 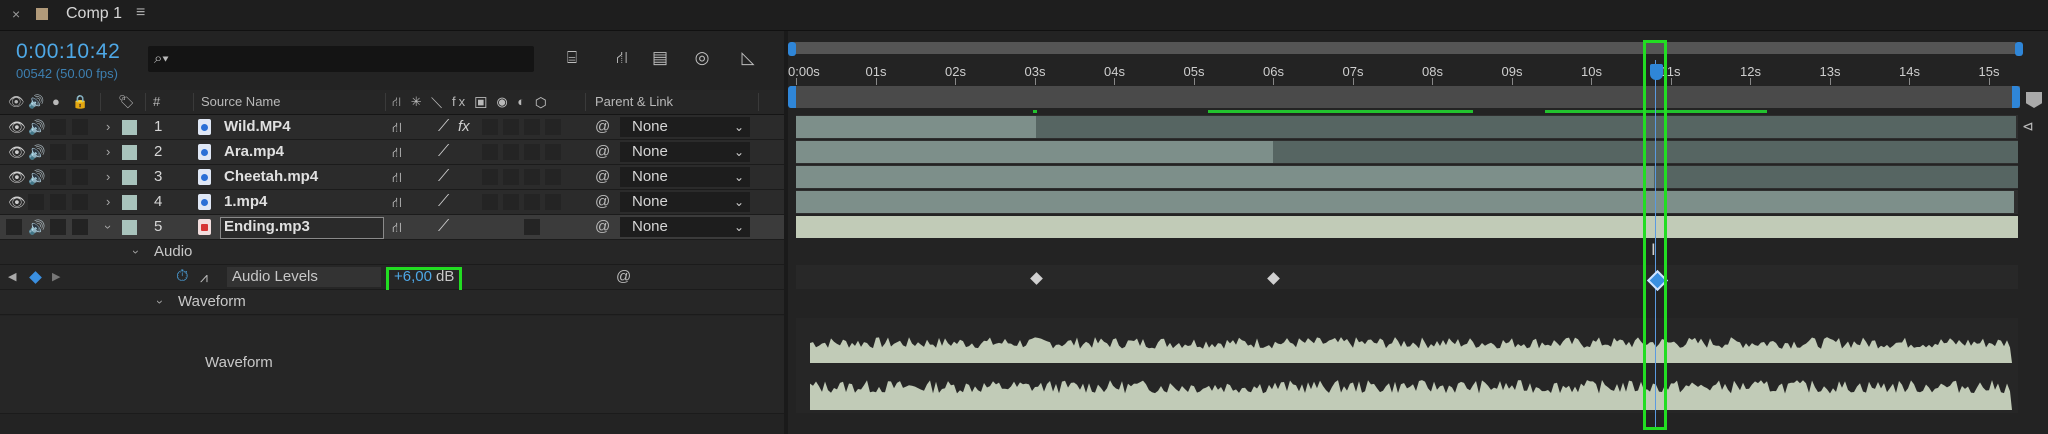 I want to click on navigator-end-handle, so click(x=2019, y=49).